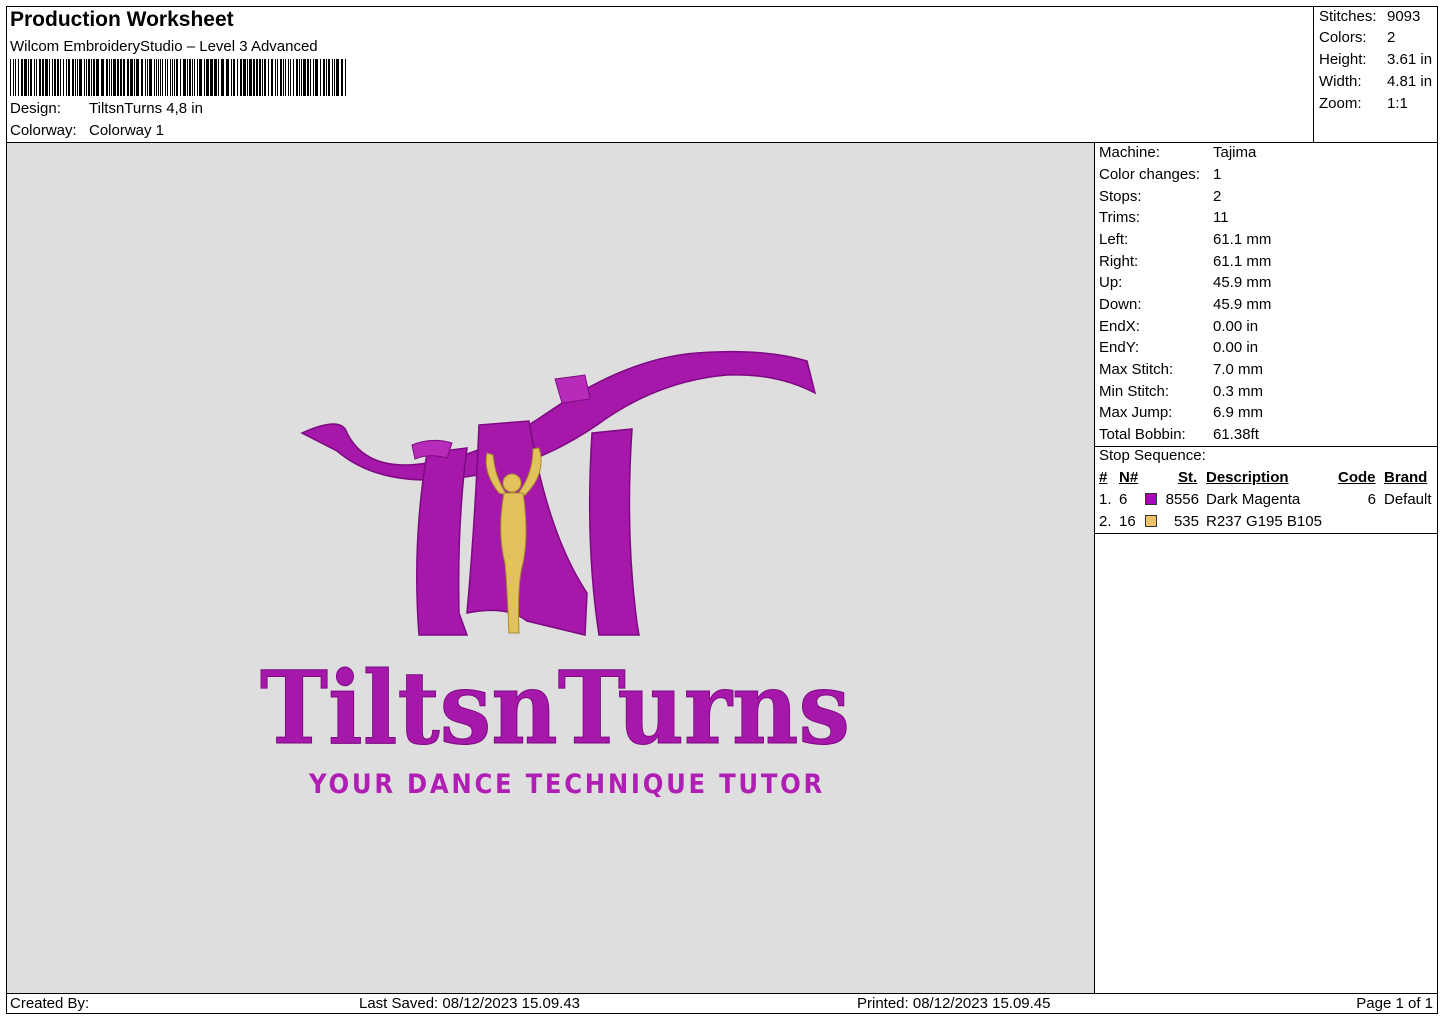 The width and height of the screenshot is (1445, 1021). Describe the element at coordinates (1186, 521) in the screenshot. I see `table-row-2-st: 535` at that location.